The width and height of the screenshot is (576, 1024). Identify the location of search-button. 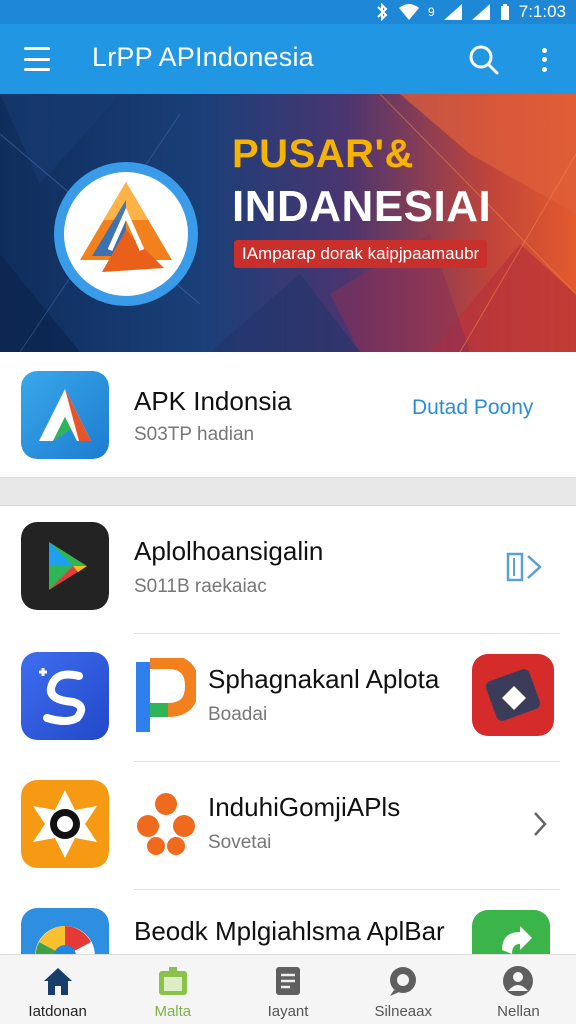
(484, 60).